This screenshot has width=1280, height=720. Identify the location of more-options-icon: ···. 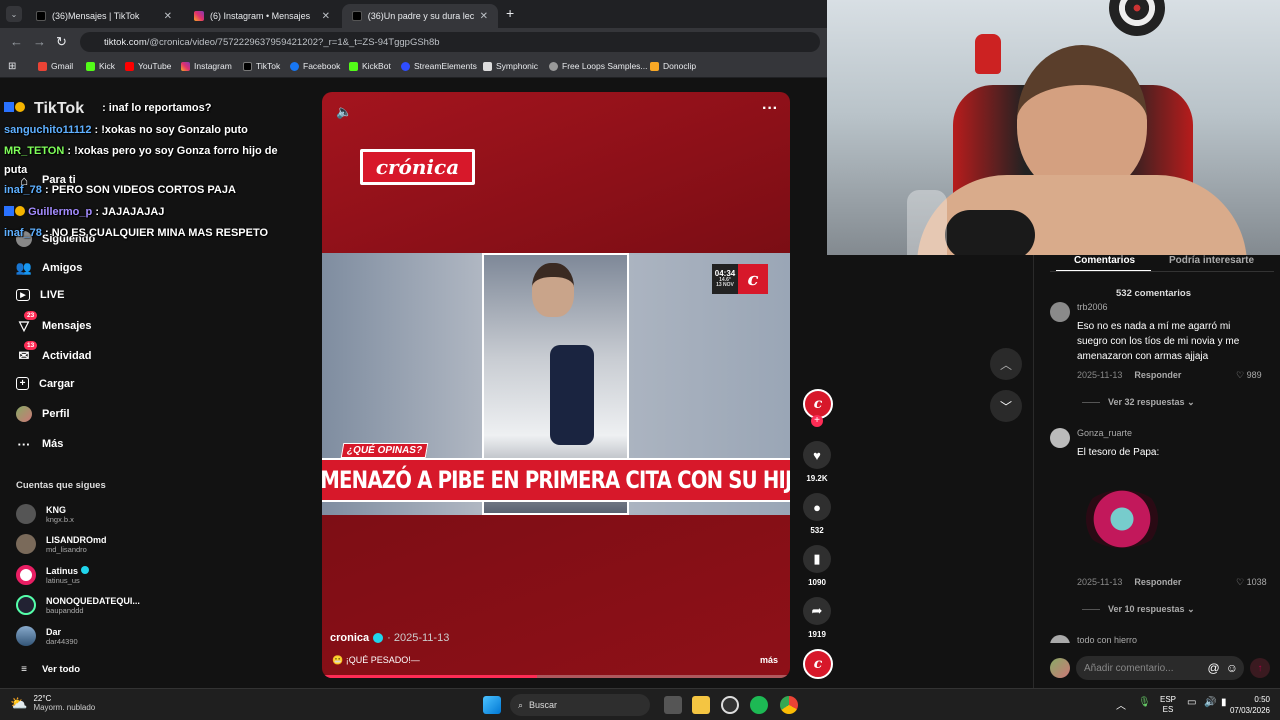
(770, 109).